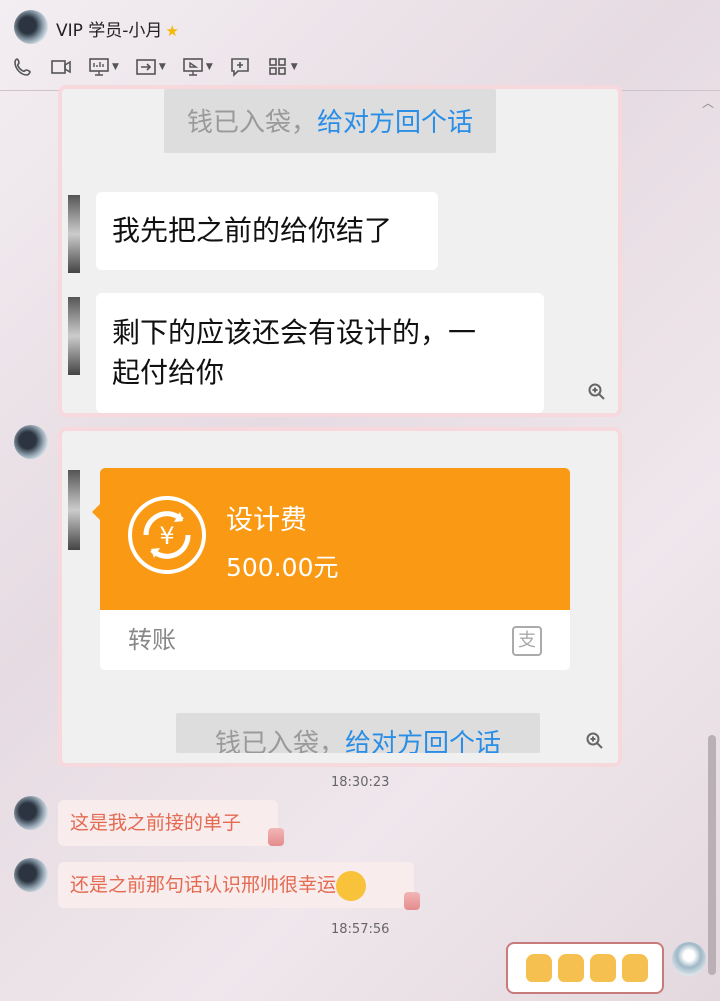 The height and width of the screenshot is (1001, 720). I want to click on timestamp: 18:57:56, so click(360, 929).